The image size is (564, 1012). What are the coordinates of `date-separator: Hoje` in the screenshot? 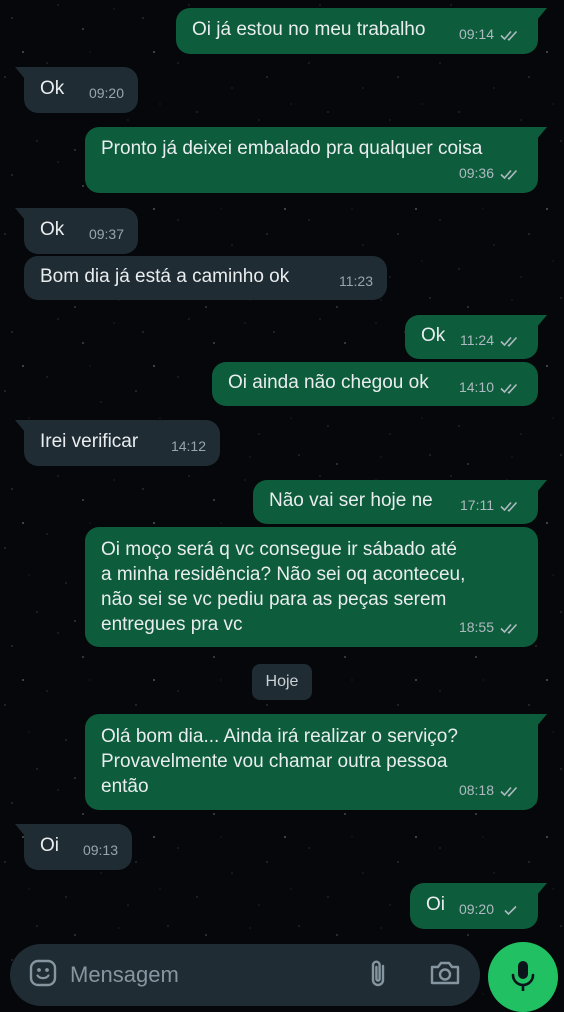 It's located at (282, 682).